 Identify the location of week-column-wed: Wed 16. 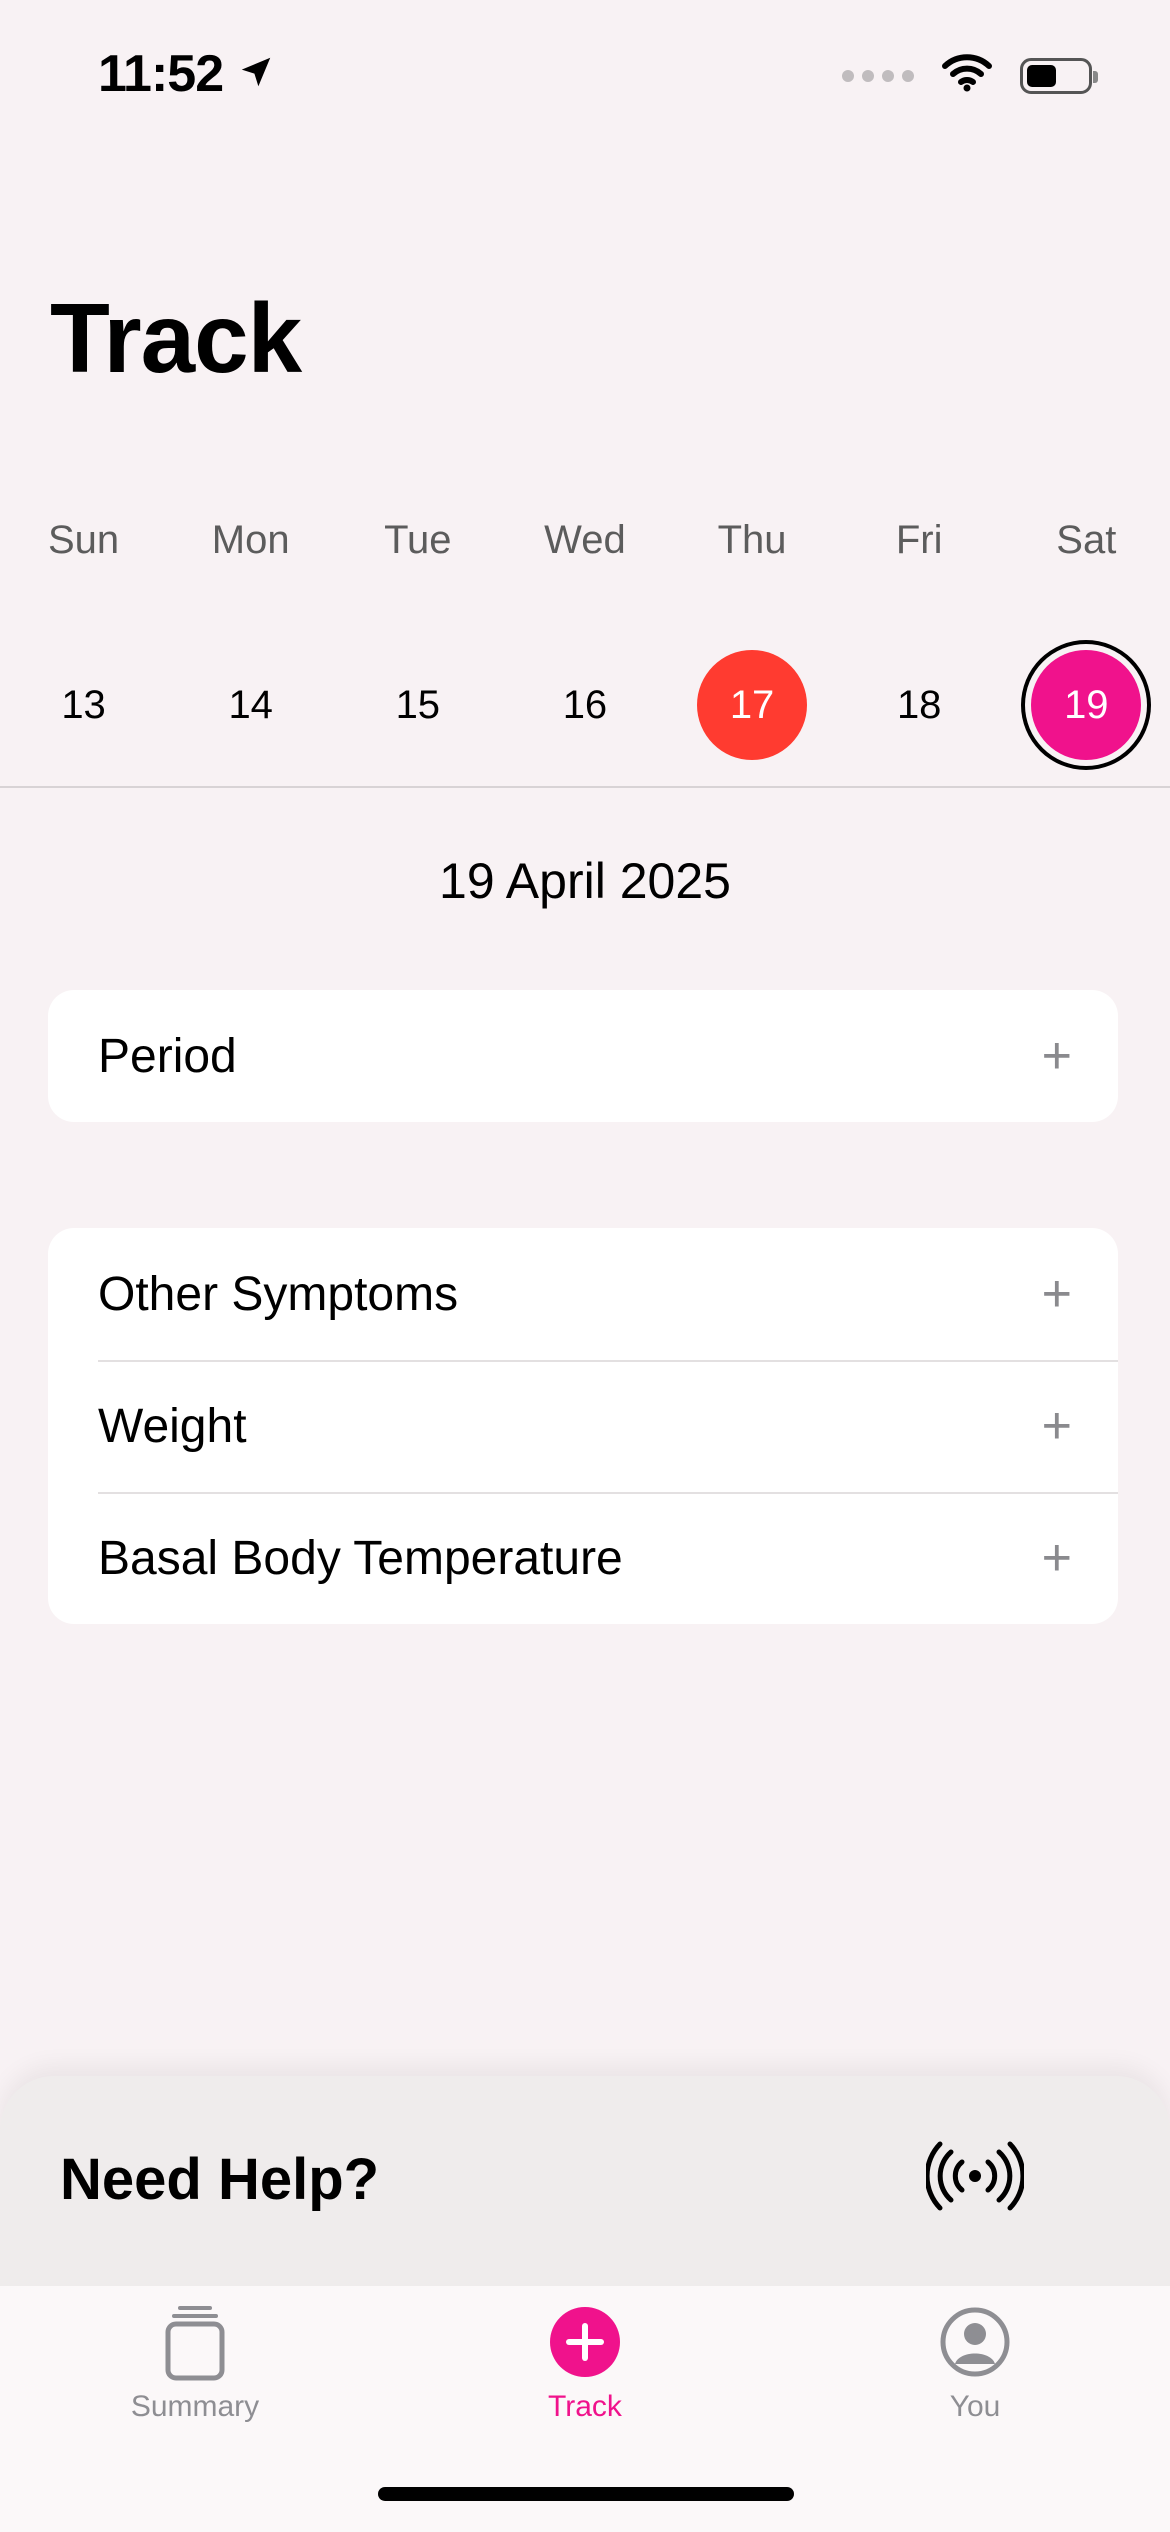
(584, 635).